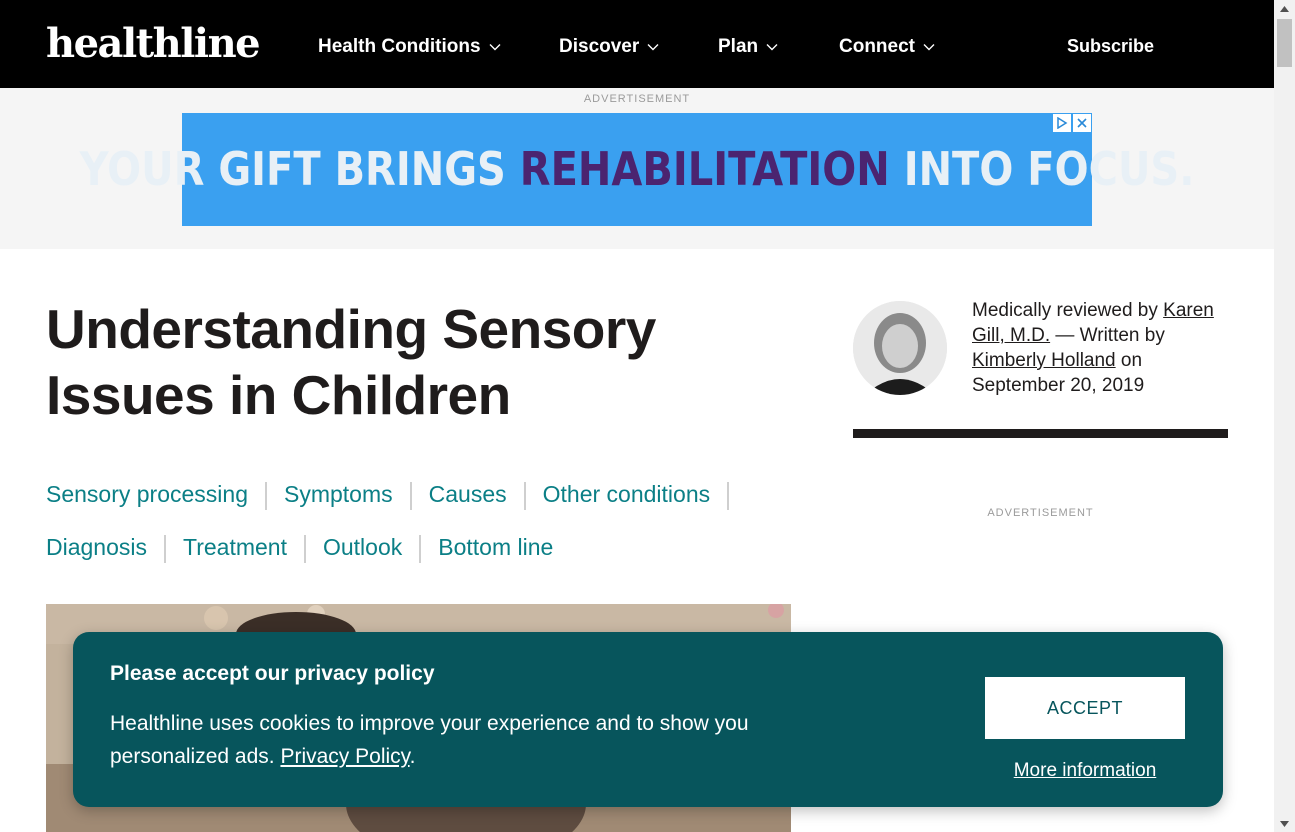  Describe the element at coordinates (495, 547) in the screenshot. I see `toc-link: Bottom line` at that location.